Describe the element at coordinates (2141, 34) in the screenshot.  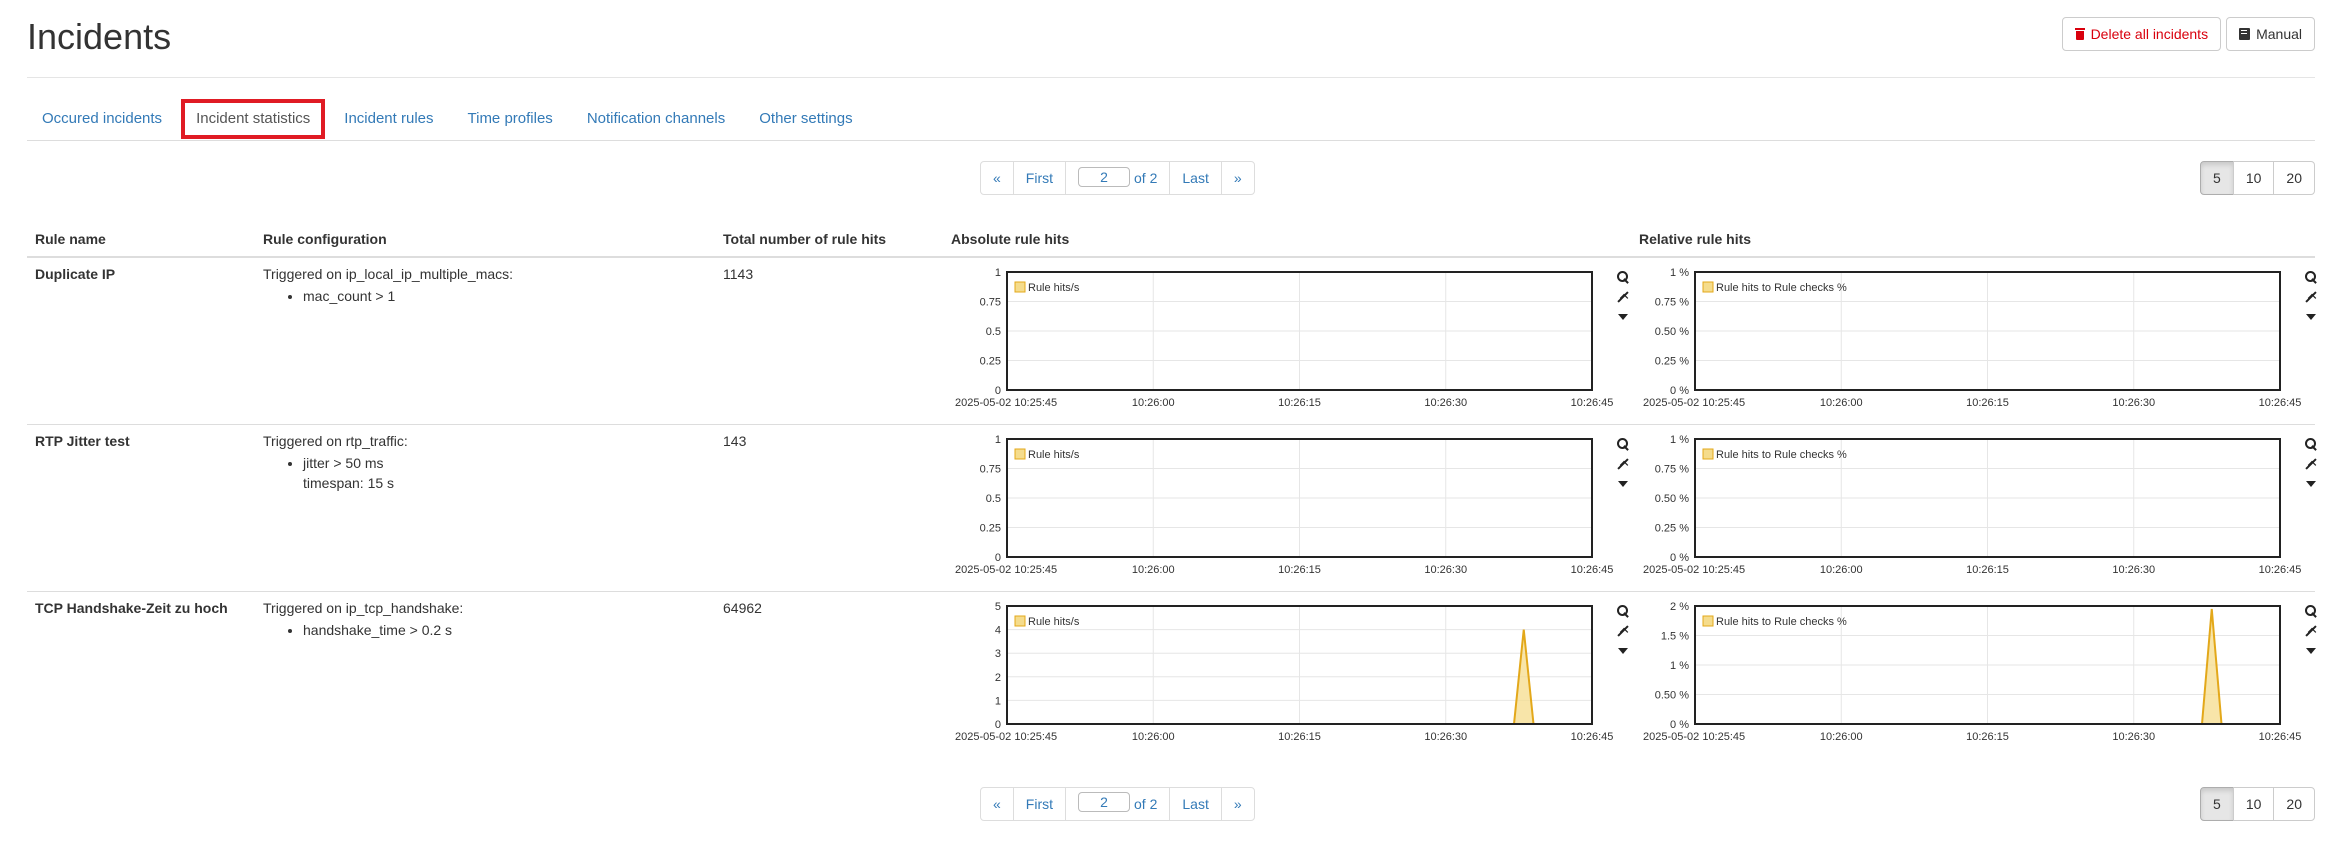
I see `delete-all-incidents-button: Delete all incidents` at that location.